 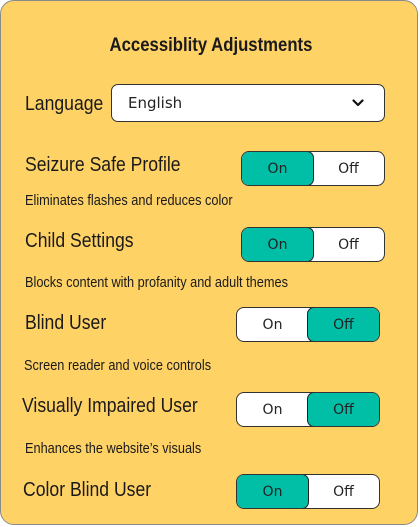 I want to click on visually-impaired-off-option: Off, so click(x=343, y=409).